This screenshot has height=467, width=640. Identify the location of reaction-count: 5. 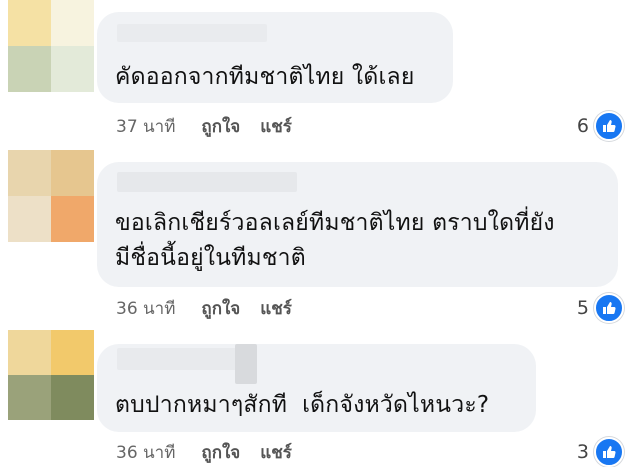
(582, 308).